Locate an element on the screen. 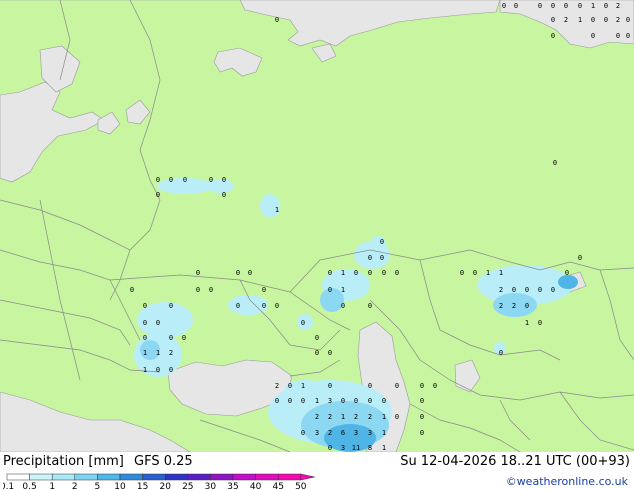 The height and width of the screenshot is (490, 634). color-scale: 0.10.5125101520253035404550 is located at coordinates (159, 481).